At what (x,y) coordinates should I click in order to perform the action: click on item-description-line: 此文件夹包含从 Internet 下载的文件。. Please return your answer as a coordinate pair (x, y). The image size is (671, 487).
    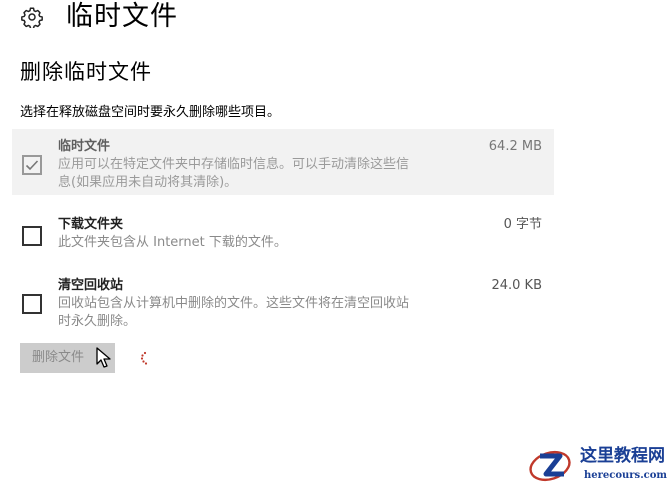
    Looking at the image, I should click on (172, 242).